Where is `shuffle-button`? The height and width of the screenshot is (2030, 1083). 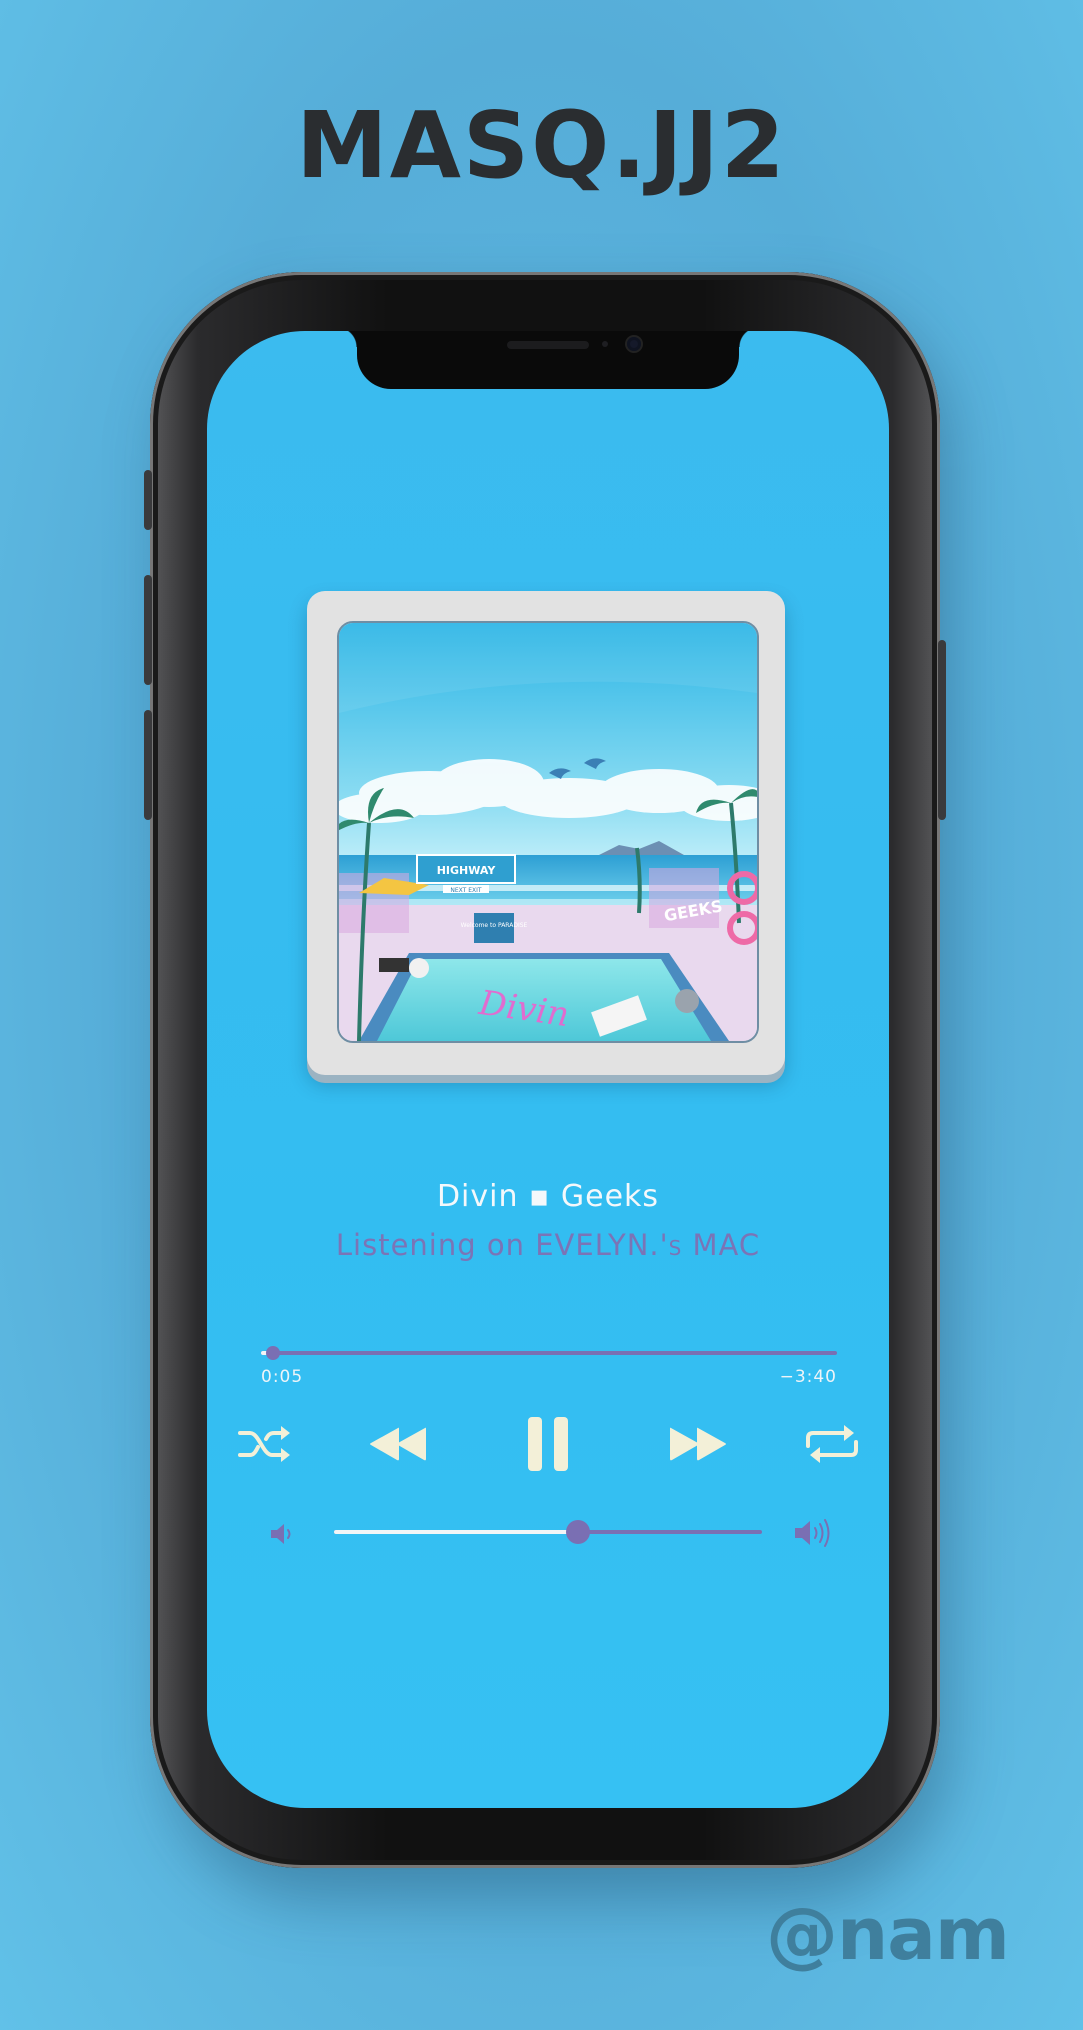
shuffle-button is located at coordinates (265, 1444).